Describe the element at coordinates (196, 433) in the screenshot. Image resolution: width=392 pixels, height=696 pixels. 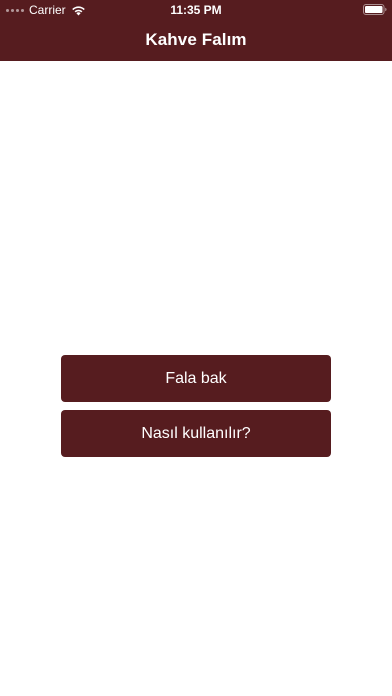
I see `how-to-use-button: Nasıl kullanılır?` at that location.